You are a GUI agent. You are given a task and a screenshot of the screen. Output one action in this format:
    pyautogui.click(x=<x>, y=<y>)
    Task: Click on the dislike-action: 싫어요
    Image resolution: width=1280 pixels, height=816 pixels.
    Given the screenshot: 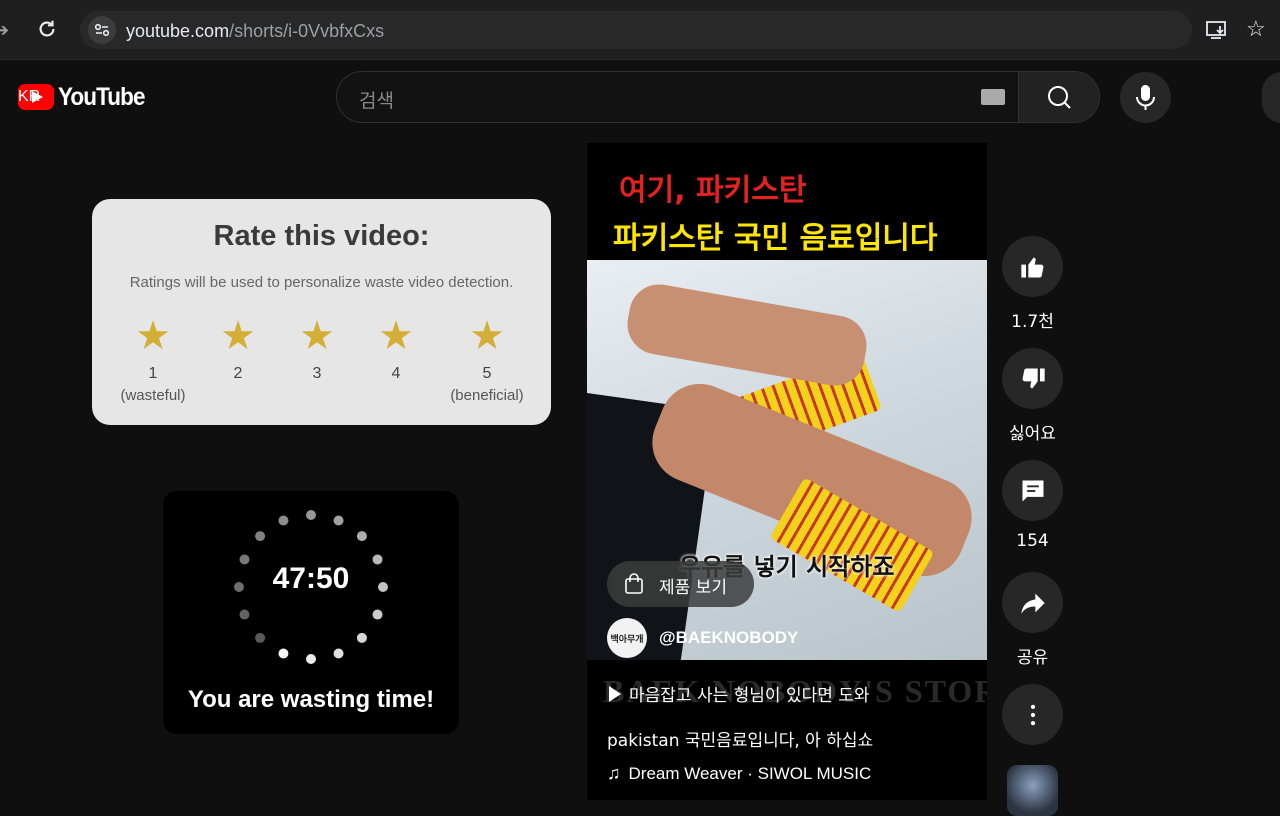 What is the action you would take?
    pyautogui.click(x=1032, y=396)
    